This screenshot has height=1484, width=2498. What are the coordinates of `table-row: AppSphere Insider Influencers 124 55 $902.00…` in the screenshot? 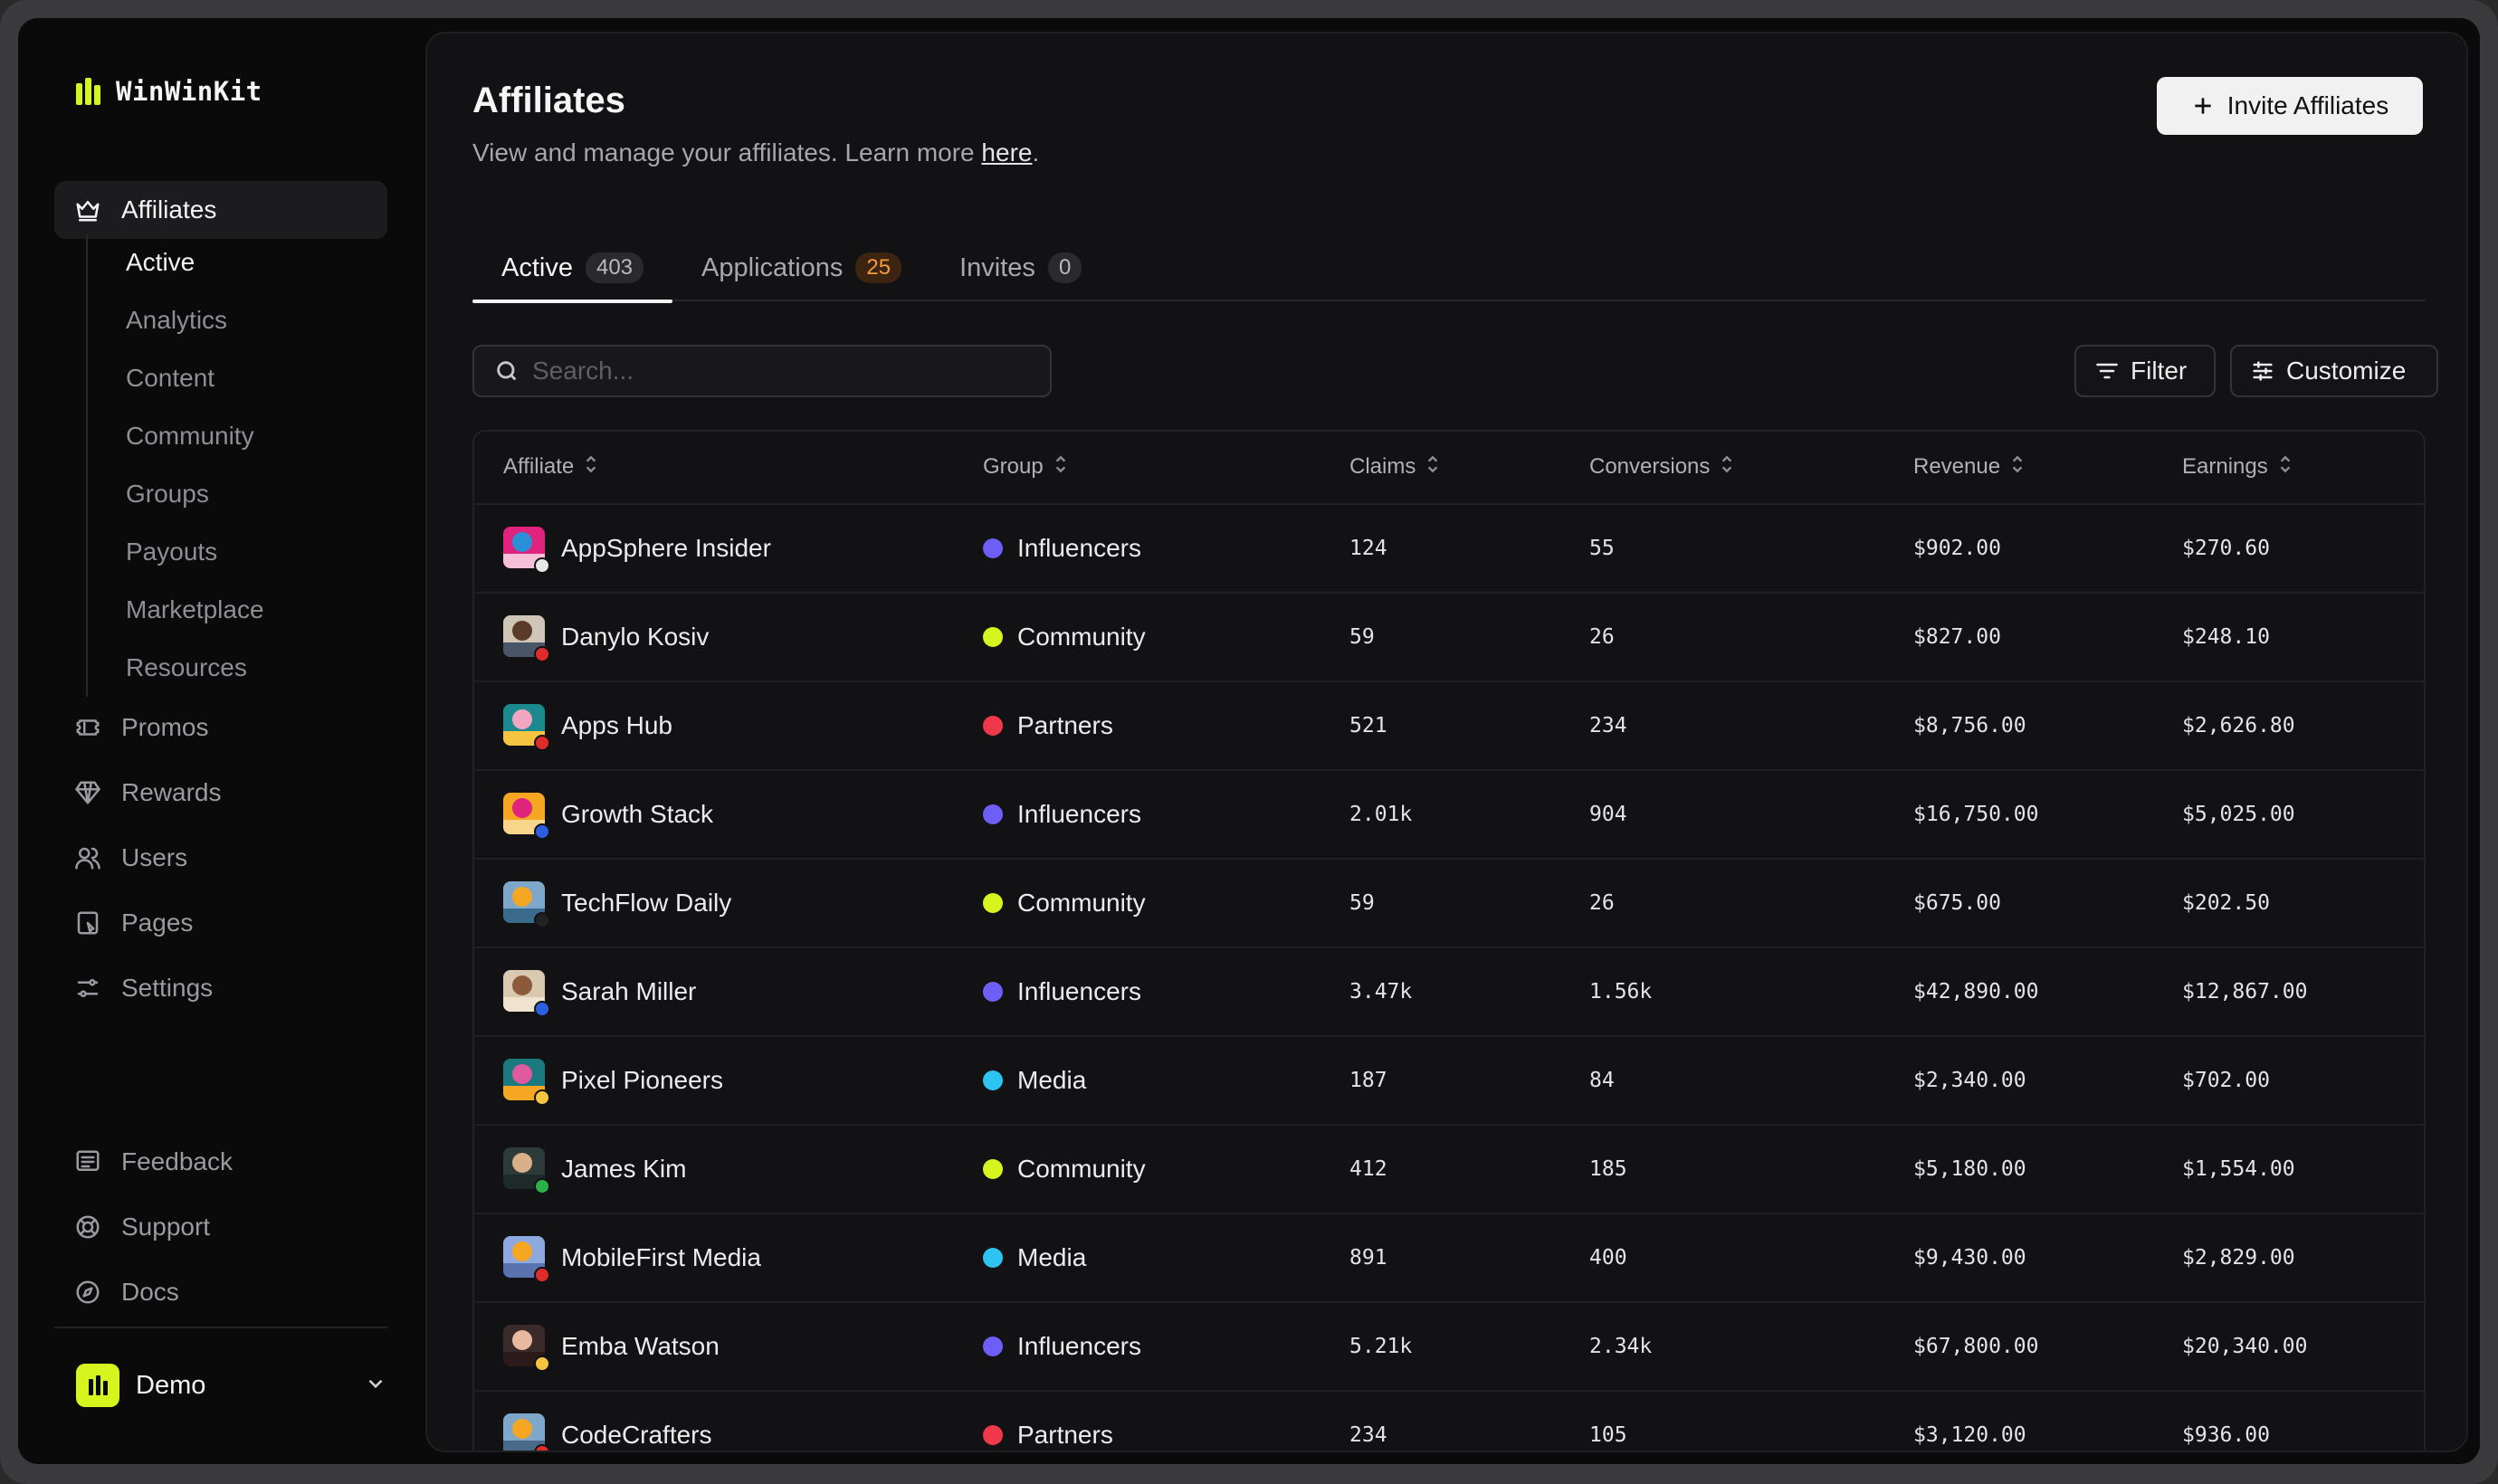 It's located at (1449, 549).